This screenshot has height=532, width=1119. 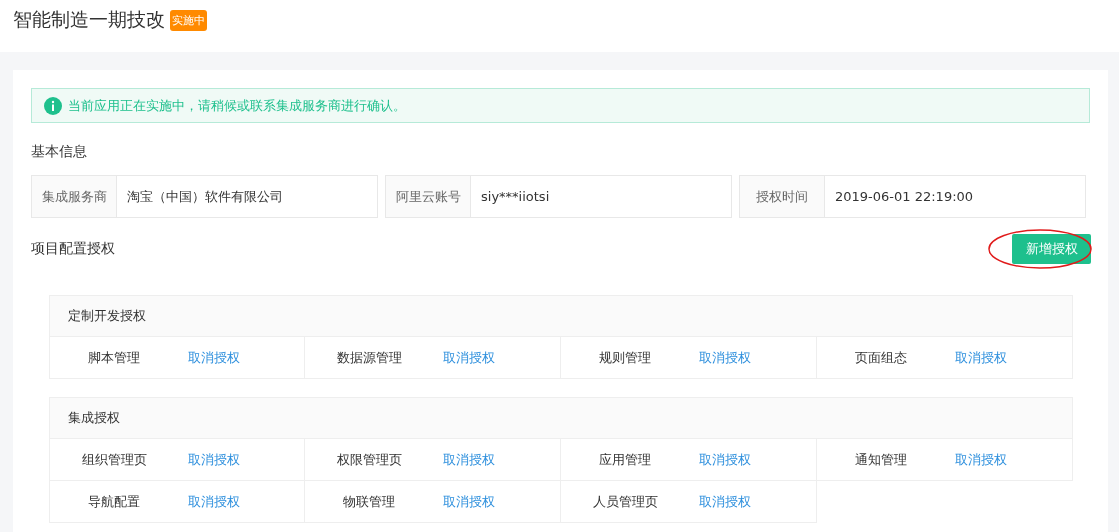 What do you see at coordinates (904, 197) in the screenshot?
I see `field-value: 2019-06-01 22:19:00` at bounding box center [904, 197].